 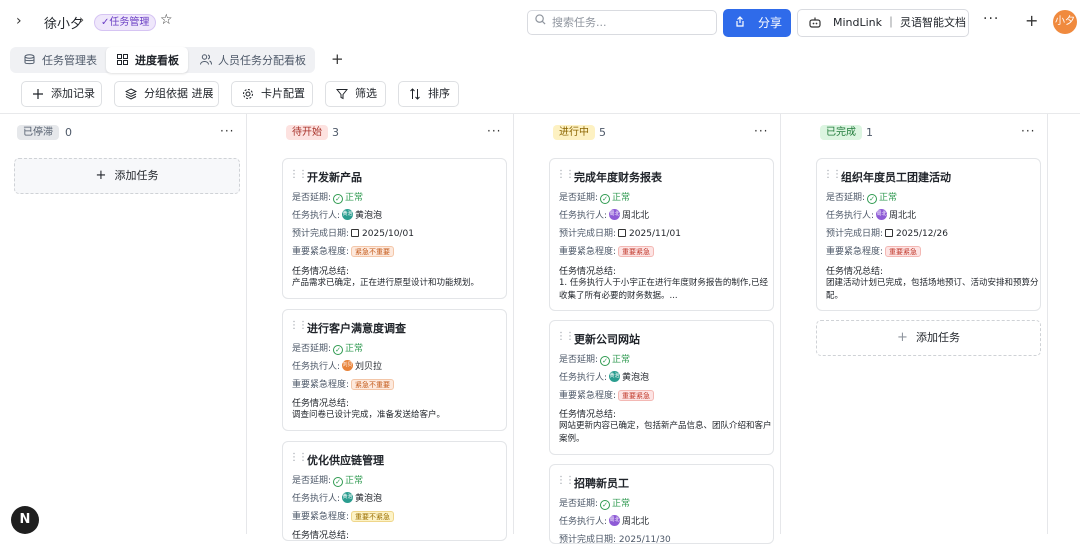 I want to click on more-options-icon: ···, so click(x=991, y=19).